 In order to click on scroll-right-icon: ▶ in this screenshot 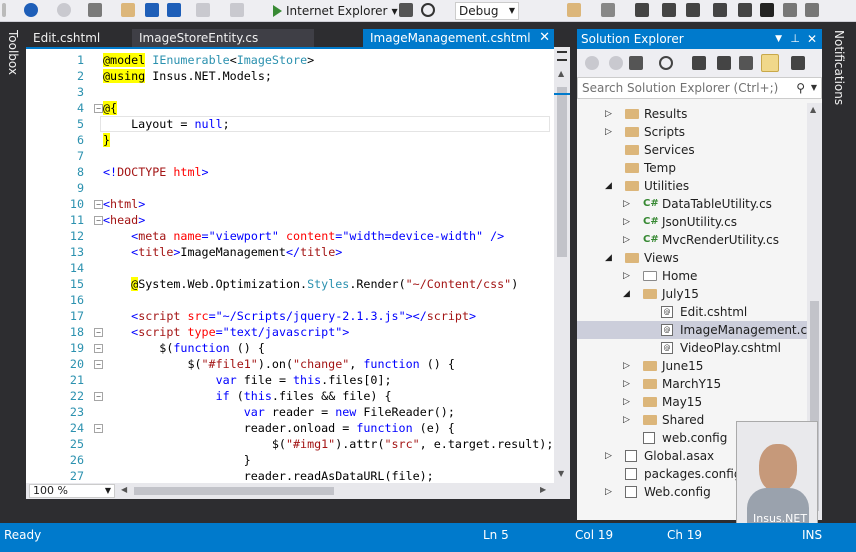, I will do `click(543, 489)`.